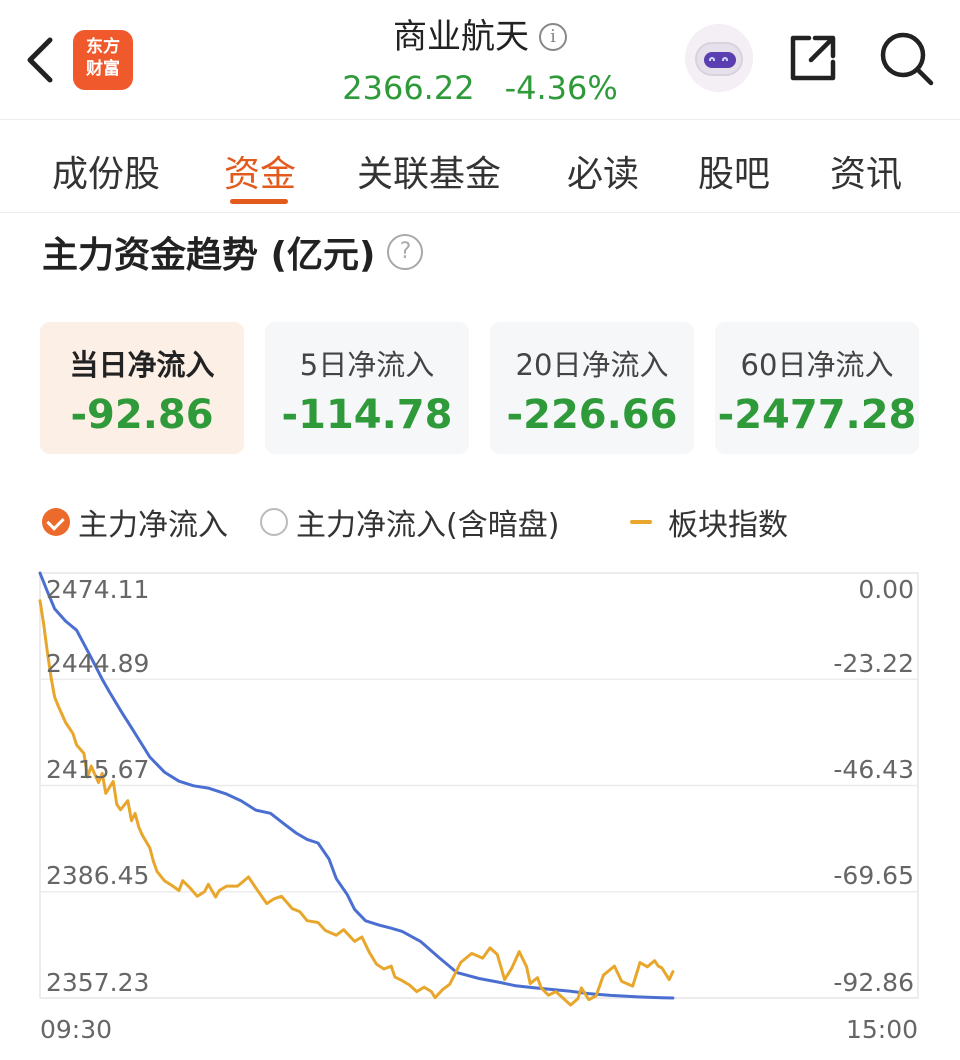 Image resolution: width=960 pixels, height=1060 pixels. I want to click on section-title: 主力资金趋势 (亿元), so click(209, 255).